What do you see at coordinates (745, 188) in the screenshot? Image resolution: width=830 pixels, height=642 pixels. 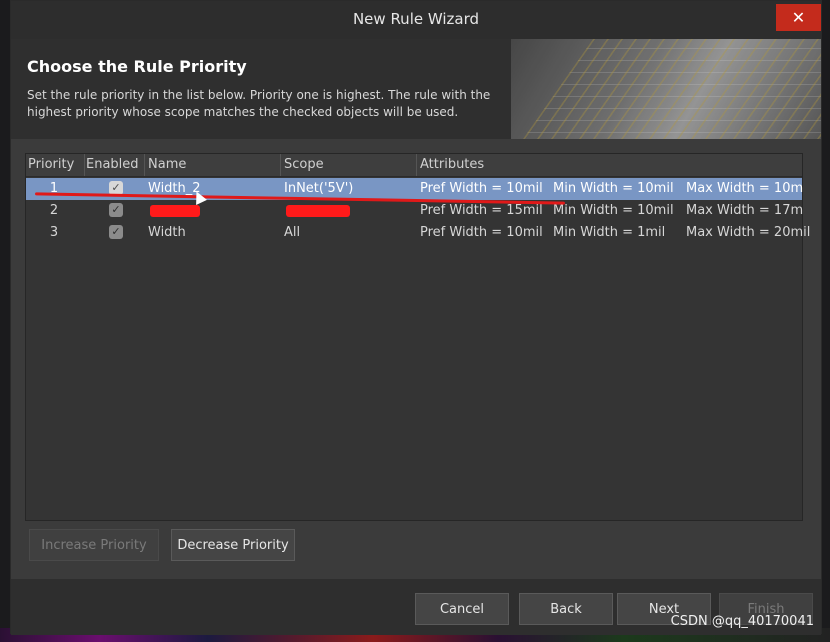 I see `row-max-width: Max Width = 10m` at bounding box center [745, 188].